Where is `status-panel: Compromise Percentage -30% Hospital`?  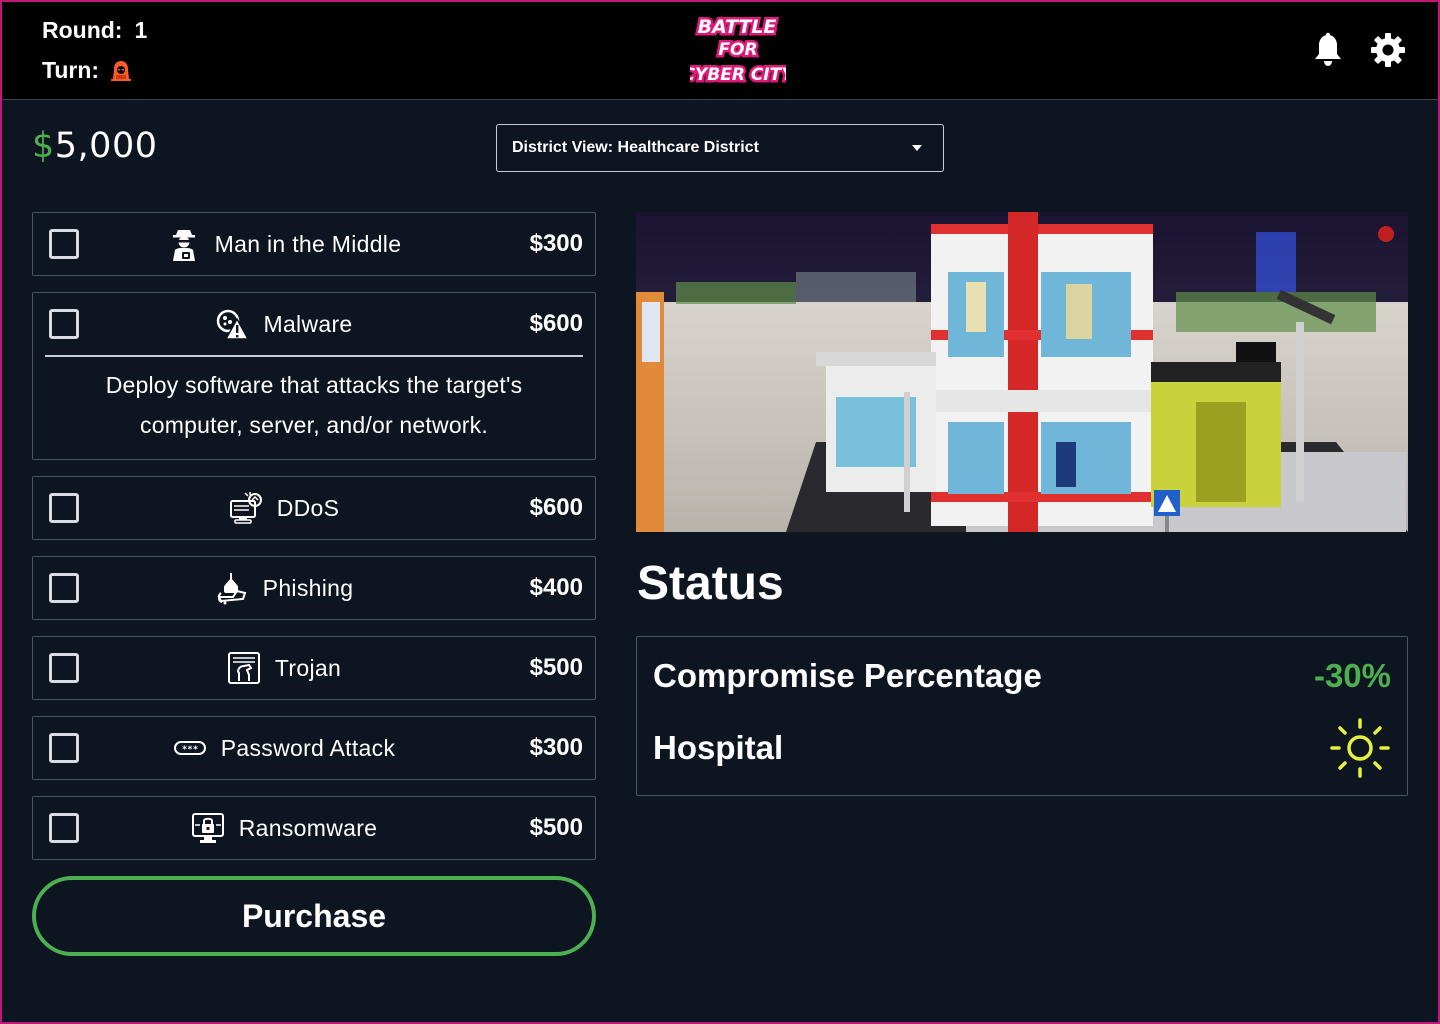
status-panel: Compromise Percentage -30% Hospital is located at coordinates (1022, 716).